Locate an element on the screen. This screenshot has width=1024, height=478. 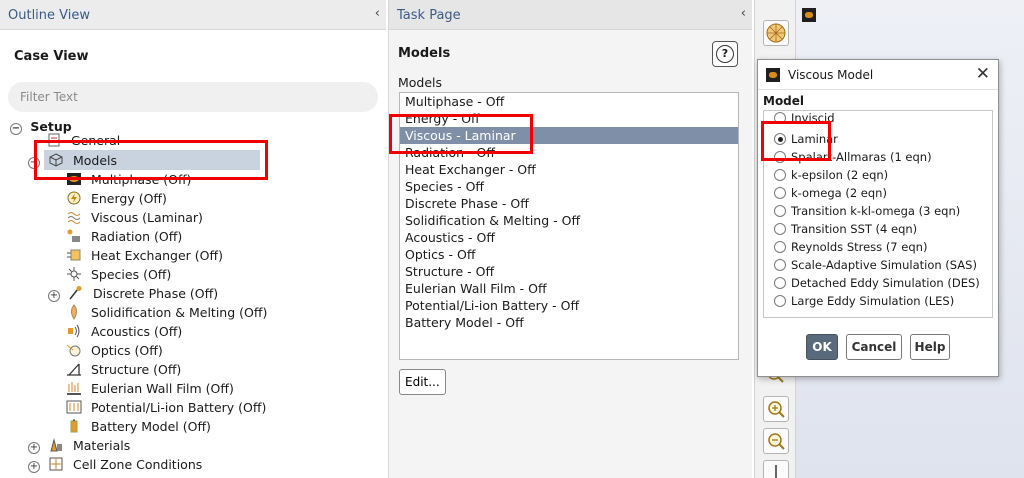
potential-battery-icon is located at coordinates (74, 407).